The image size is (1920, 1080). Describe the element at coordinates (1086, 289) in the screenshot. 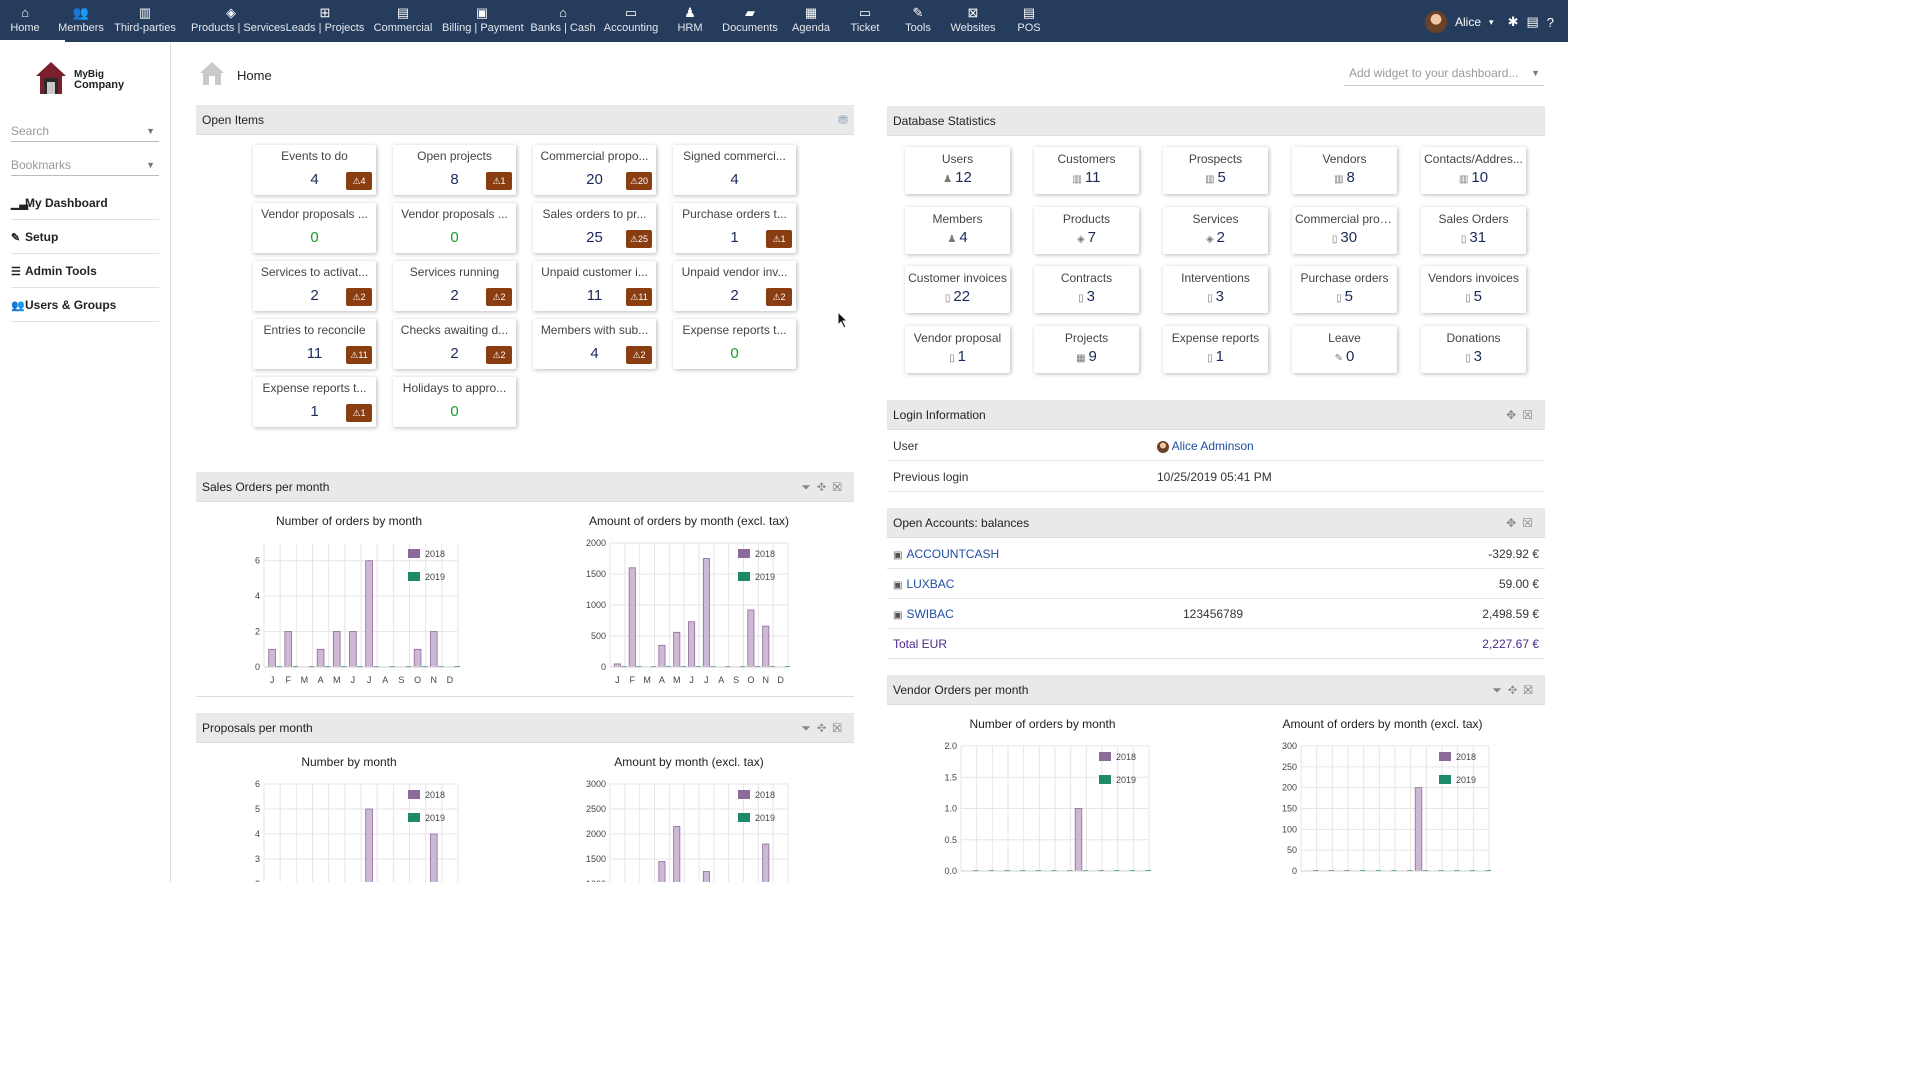

I see `stat-box: Contracts ▯ 3` at that location.